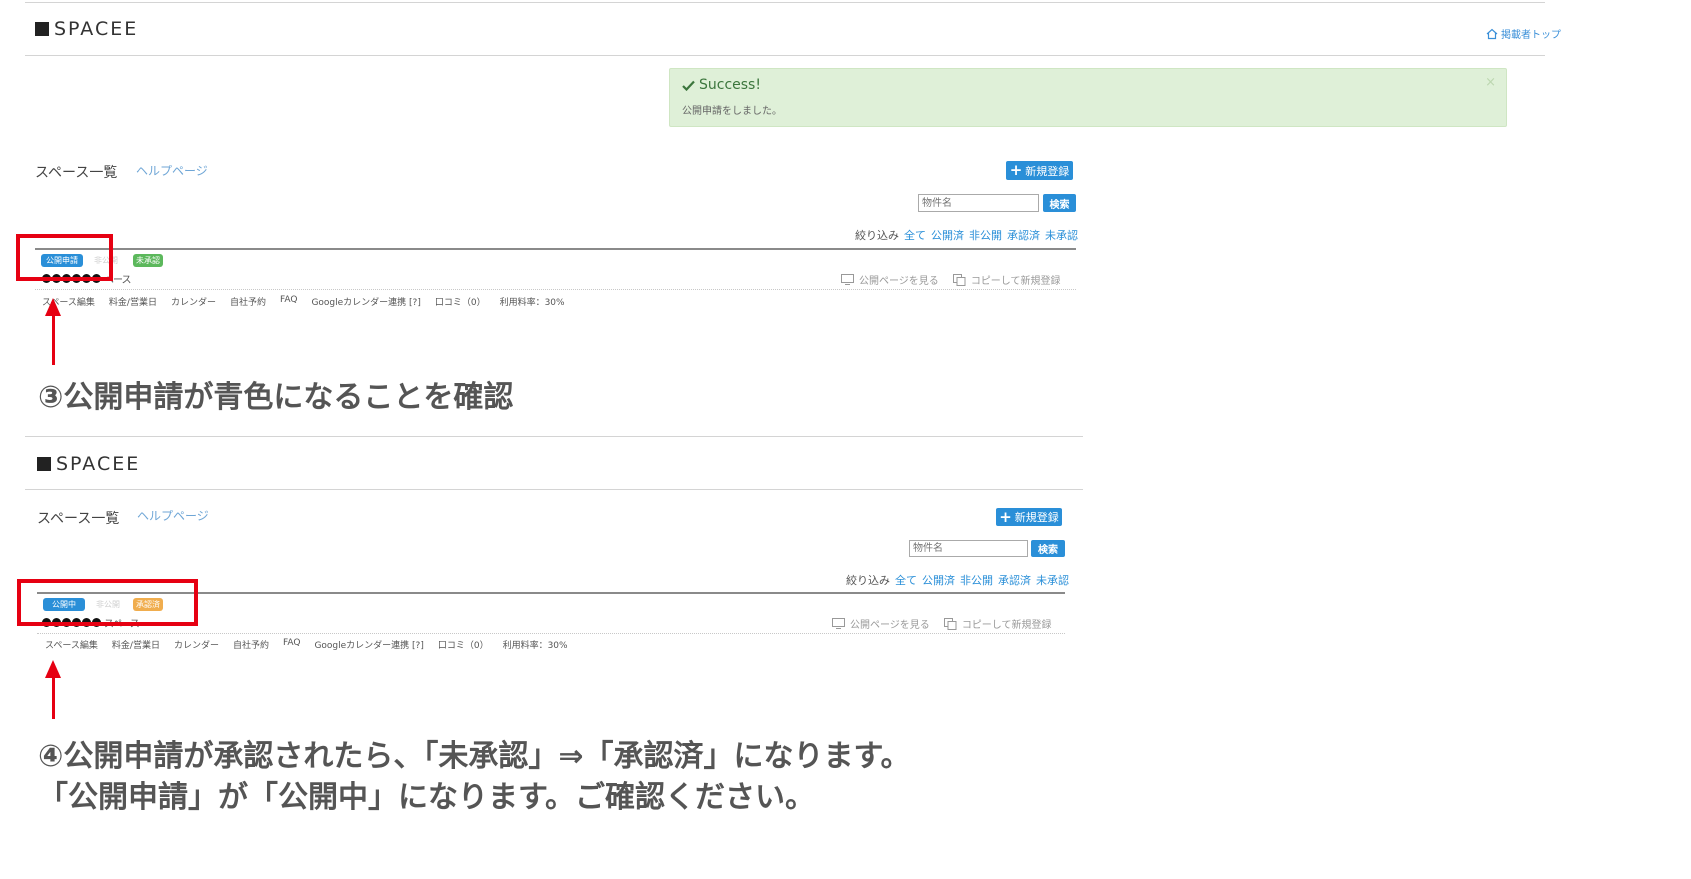  I want to click on annotation-step3: ③公開申請が青色になることを確認, so click(276, 397).